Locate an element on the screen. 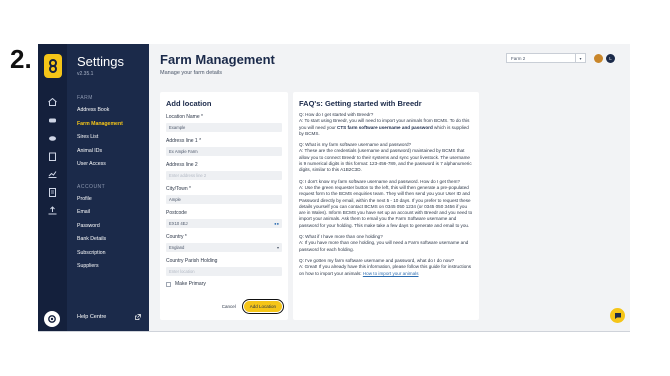 This screenshot has width=670, height=376. parish-holding-label: Country Parish Holding is located at coordinates (192, 261).